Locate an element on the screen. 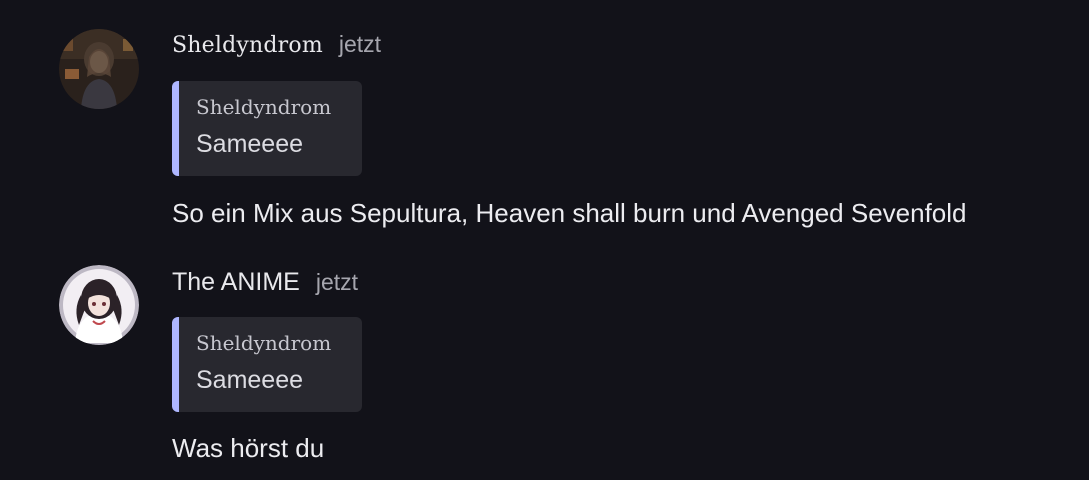  timestamp: jetzt is located at coordinates (337, 282).